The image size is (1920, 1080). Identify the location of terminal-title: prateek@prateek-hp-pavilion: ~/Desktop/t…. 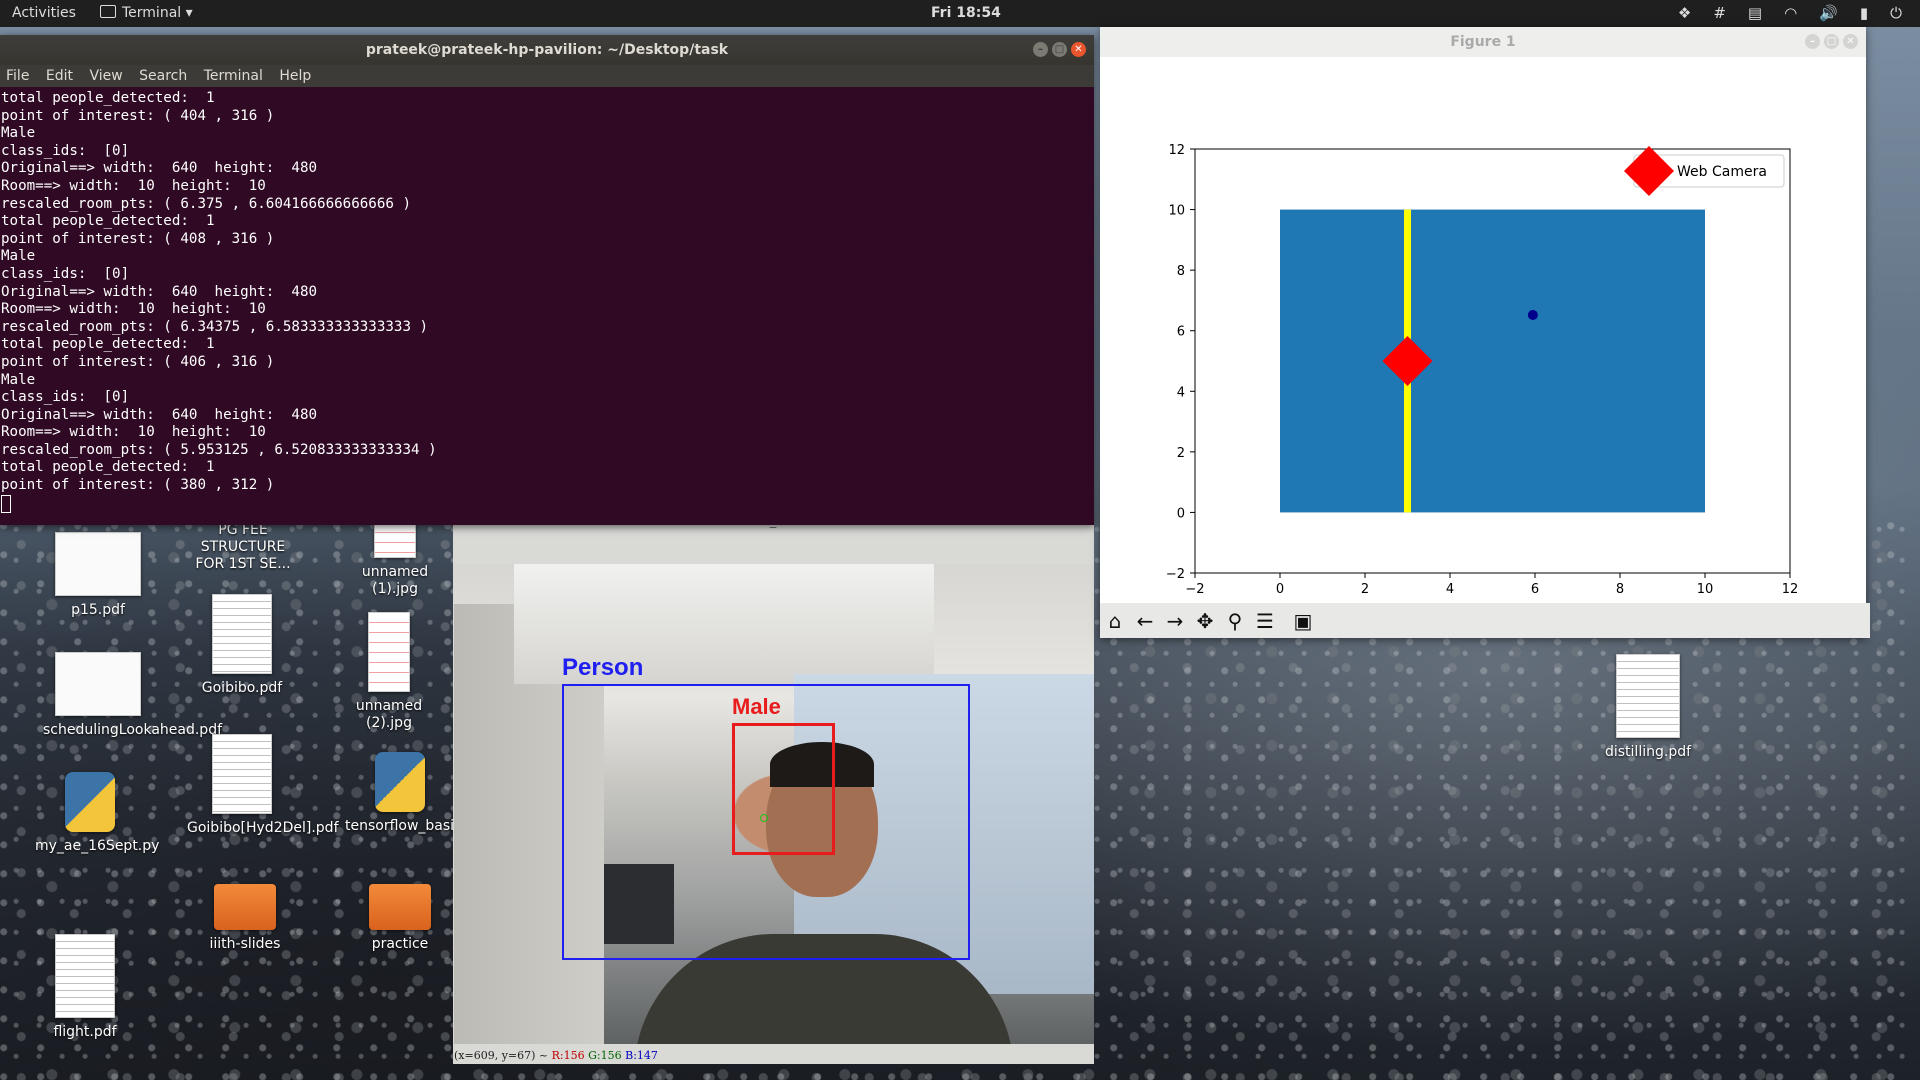
(547, 50).